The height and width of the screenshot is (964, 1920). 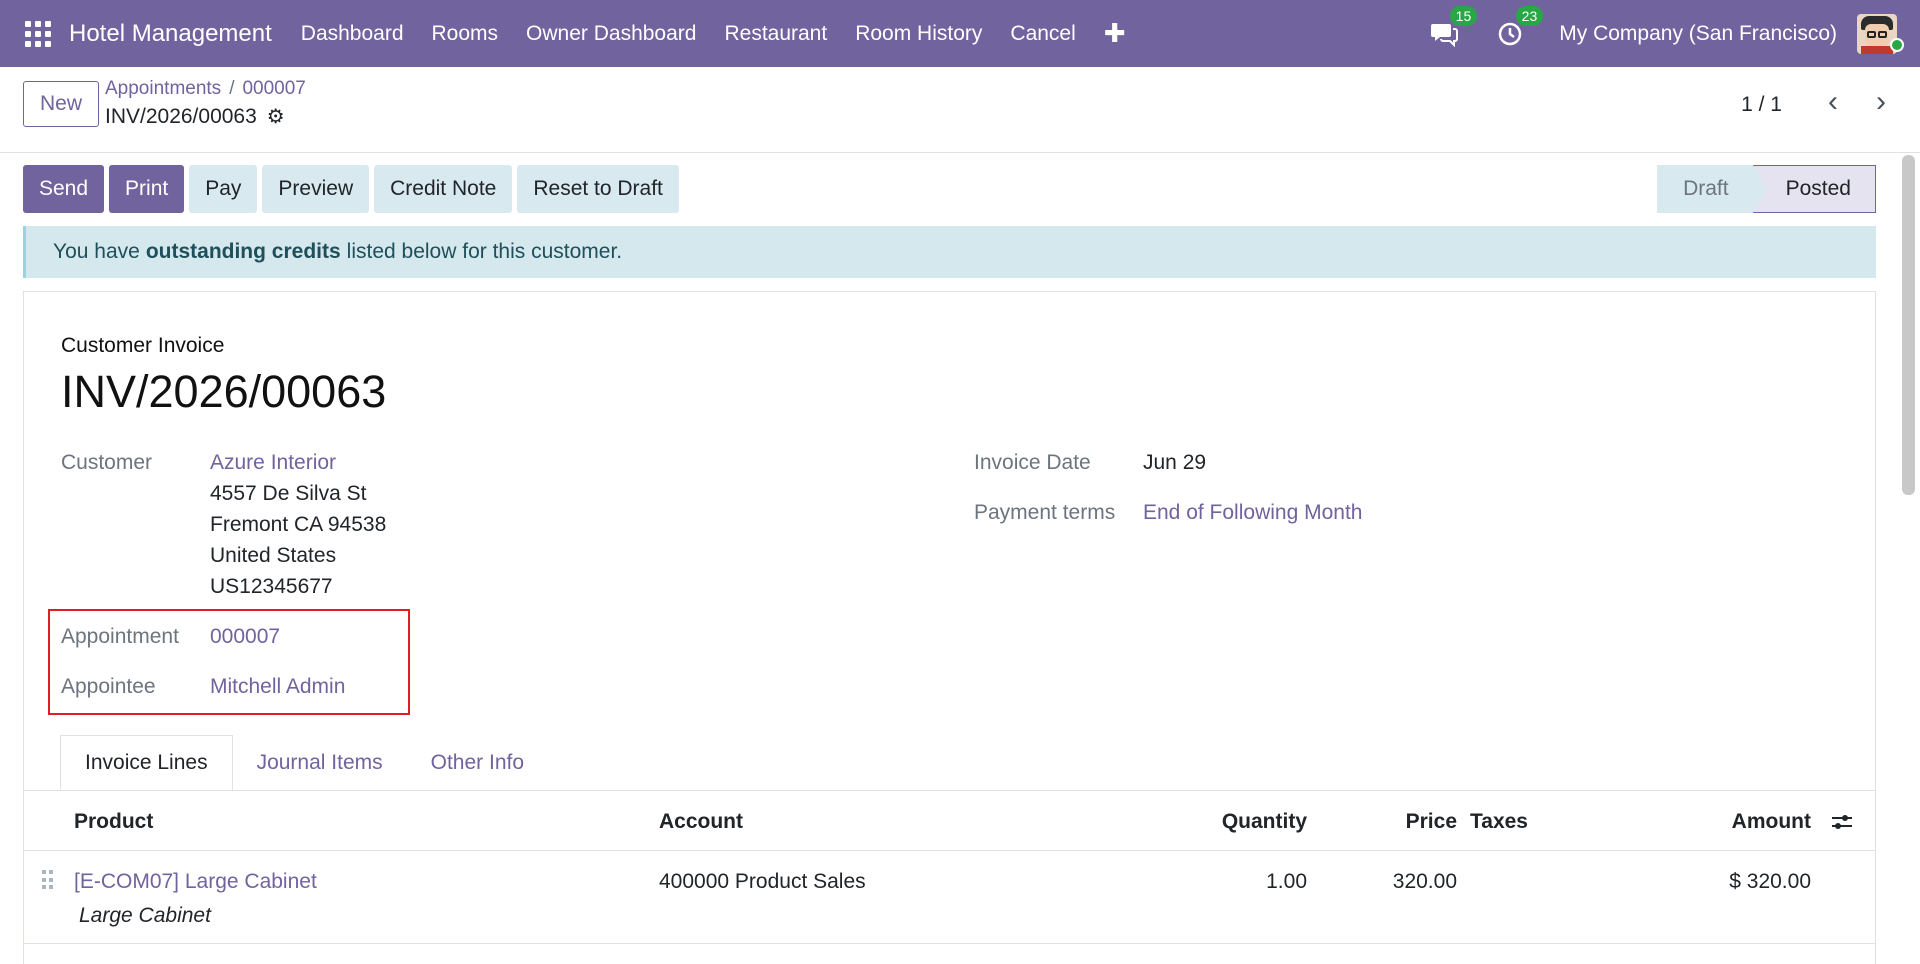 I want to click on row-account: 400000 Product Sales, so click(x=762, y=881).